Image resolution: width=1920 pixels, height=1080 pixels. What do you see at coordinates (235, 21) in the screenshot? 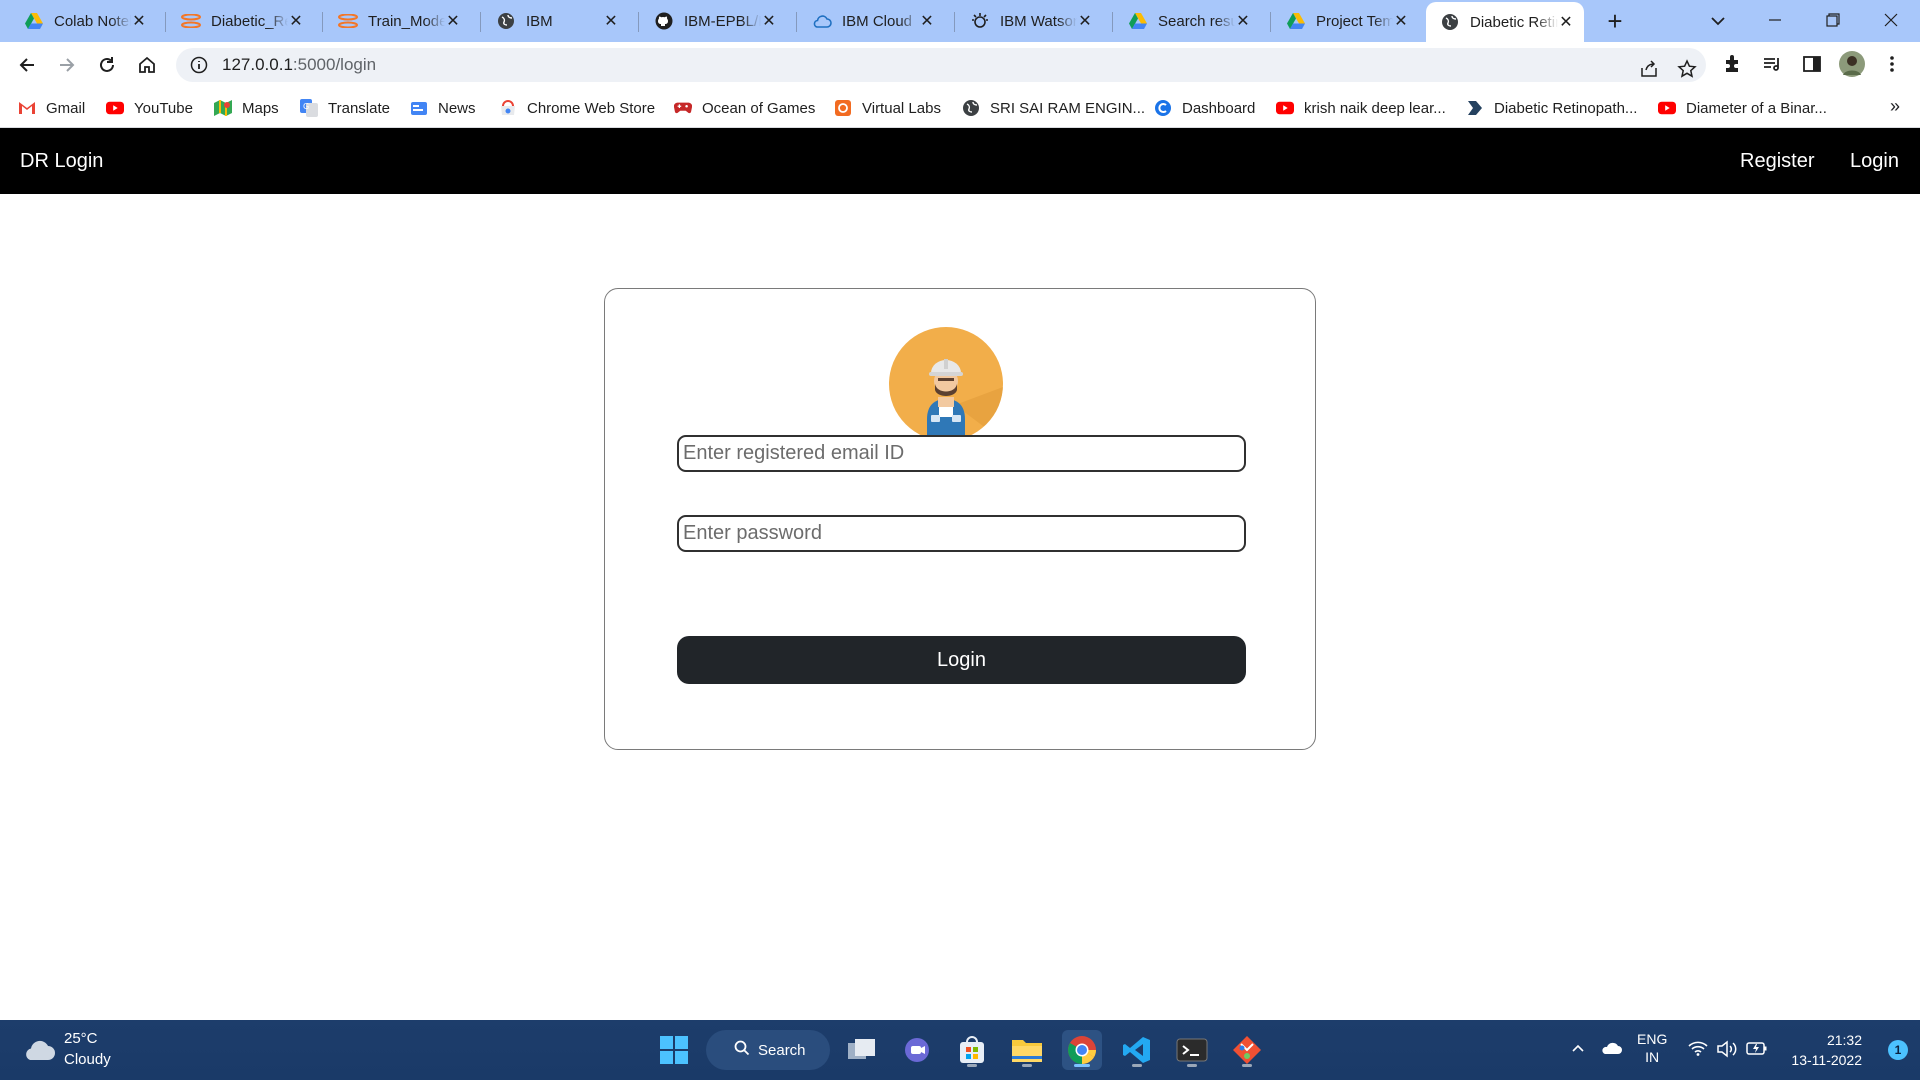
I see `tab-diabetic-retinopathy-notebook: Diabetic_Retinopathy ✕` at bounding box center [235, 21].